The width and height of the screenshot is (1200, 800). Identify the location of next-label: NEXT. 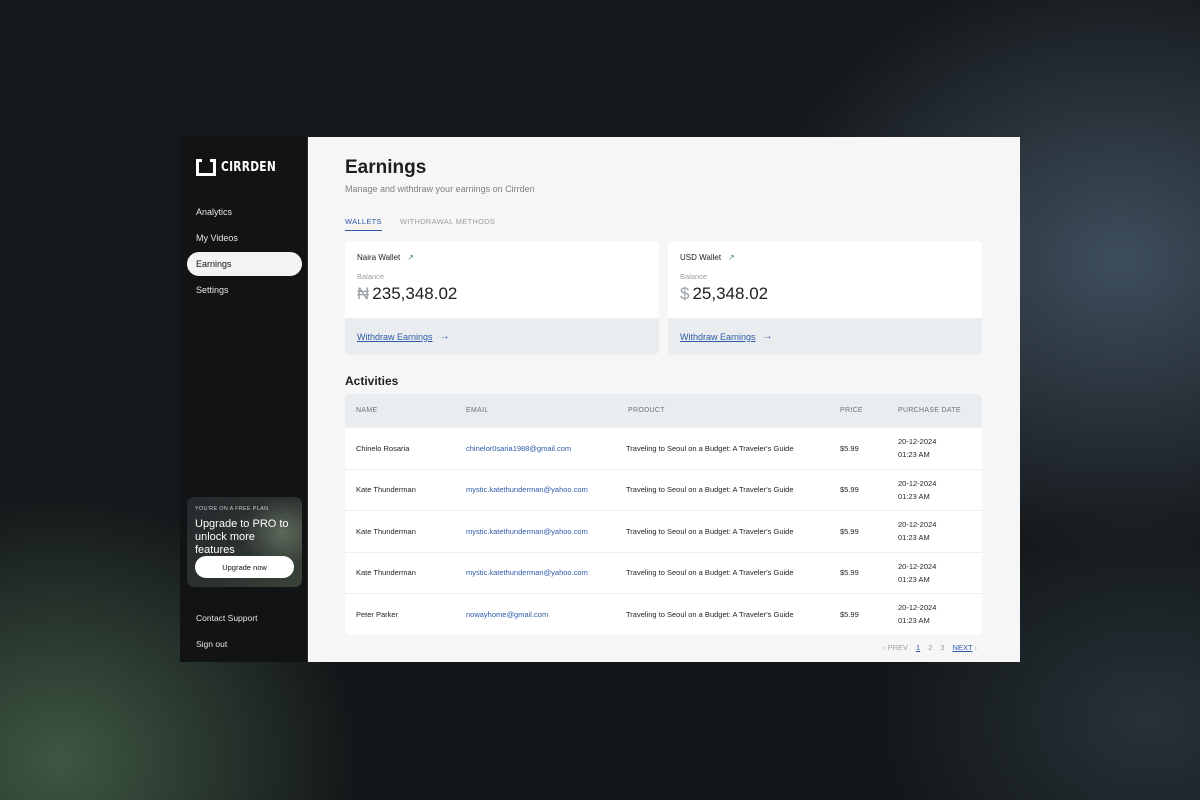
(962, 647).